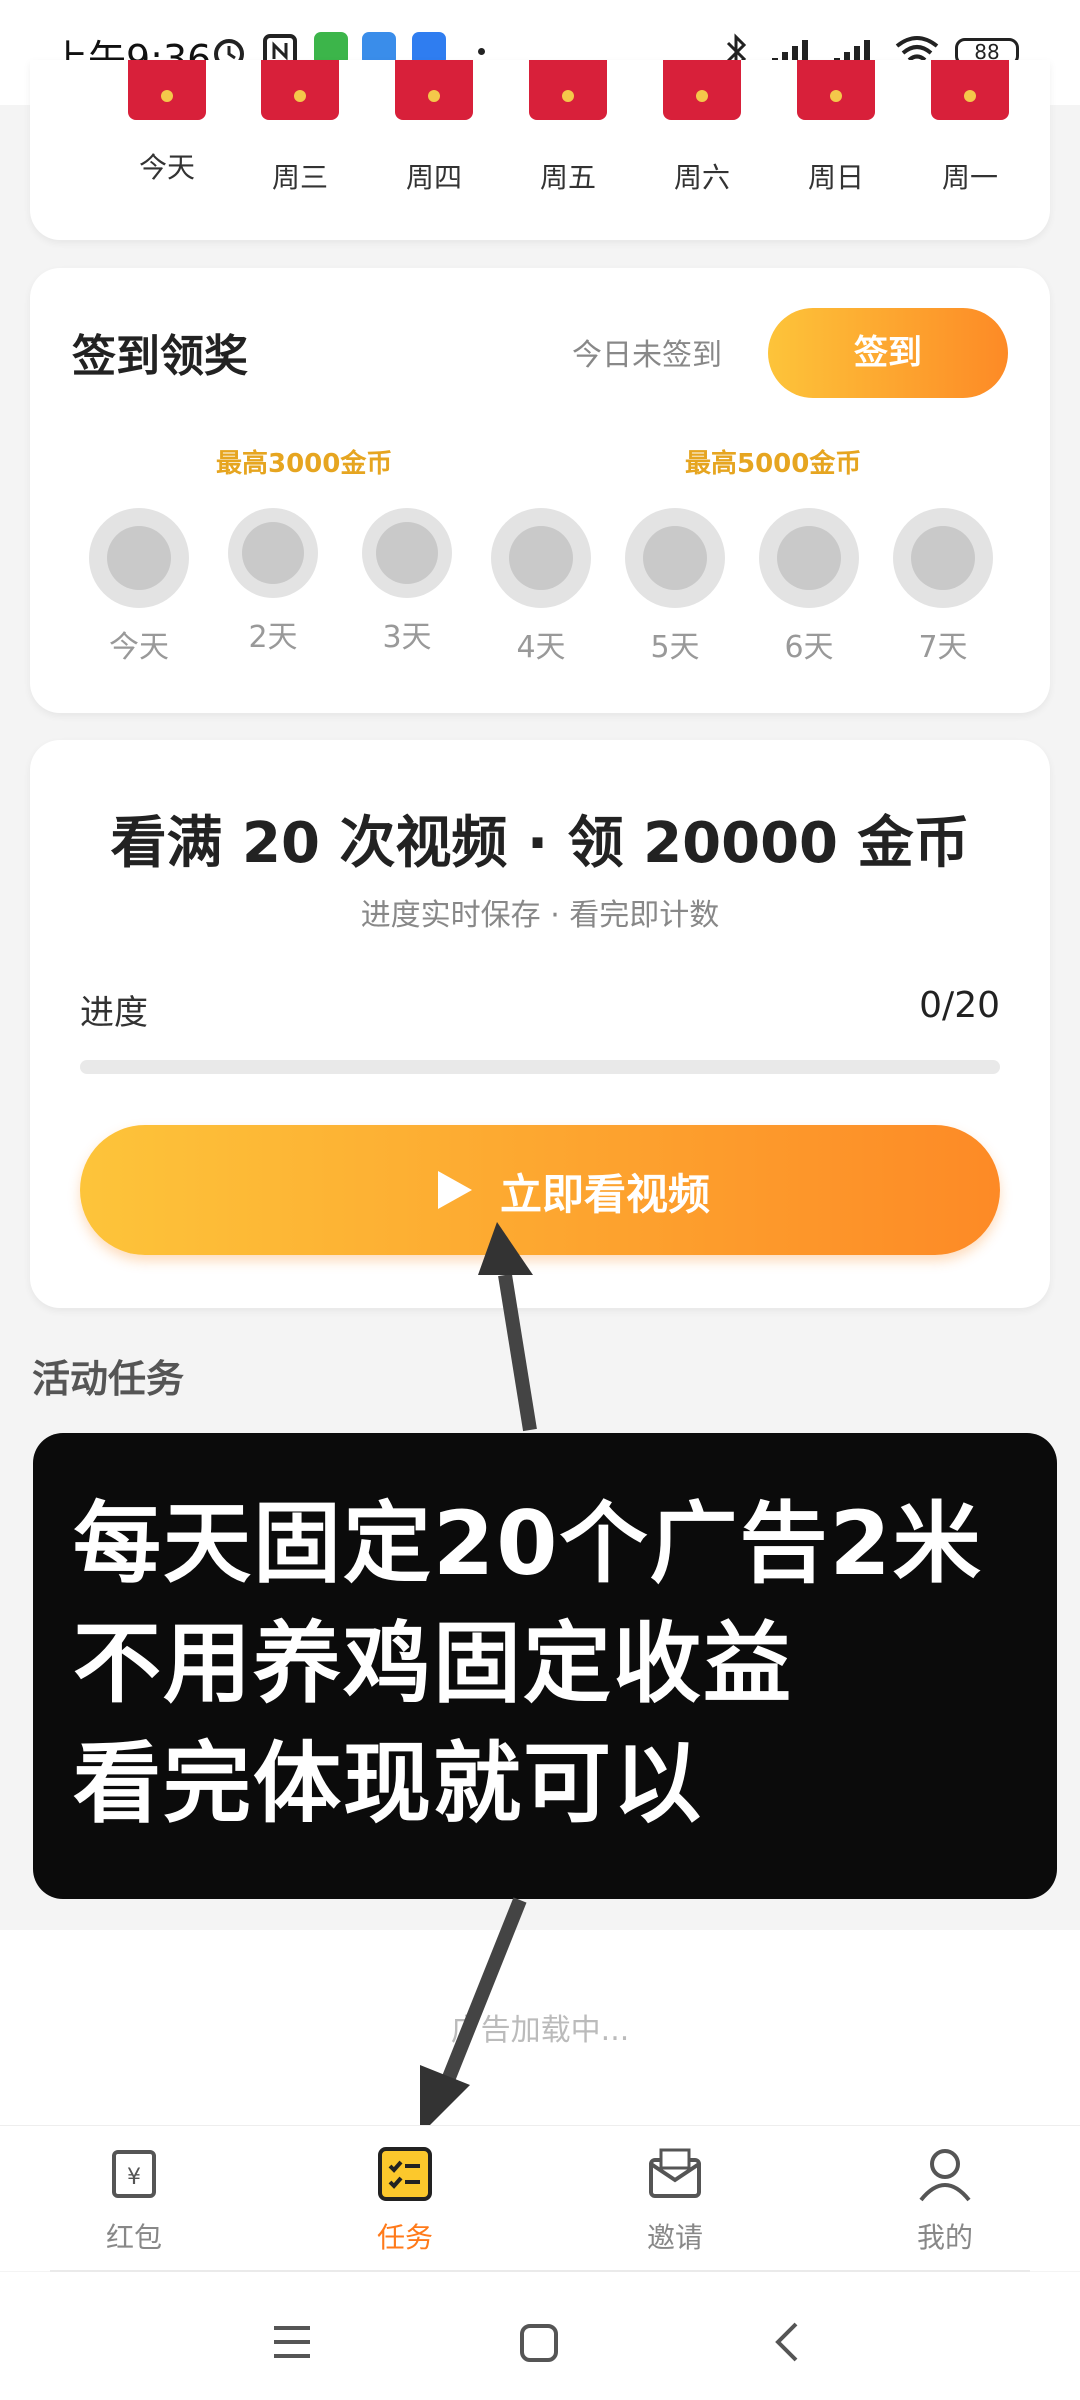 Image resolution: width=1080 pixels, height=2400 pixels. I want to click on annotation-arrow-down, so click(484, 1990).